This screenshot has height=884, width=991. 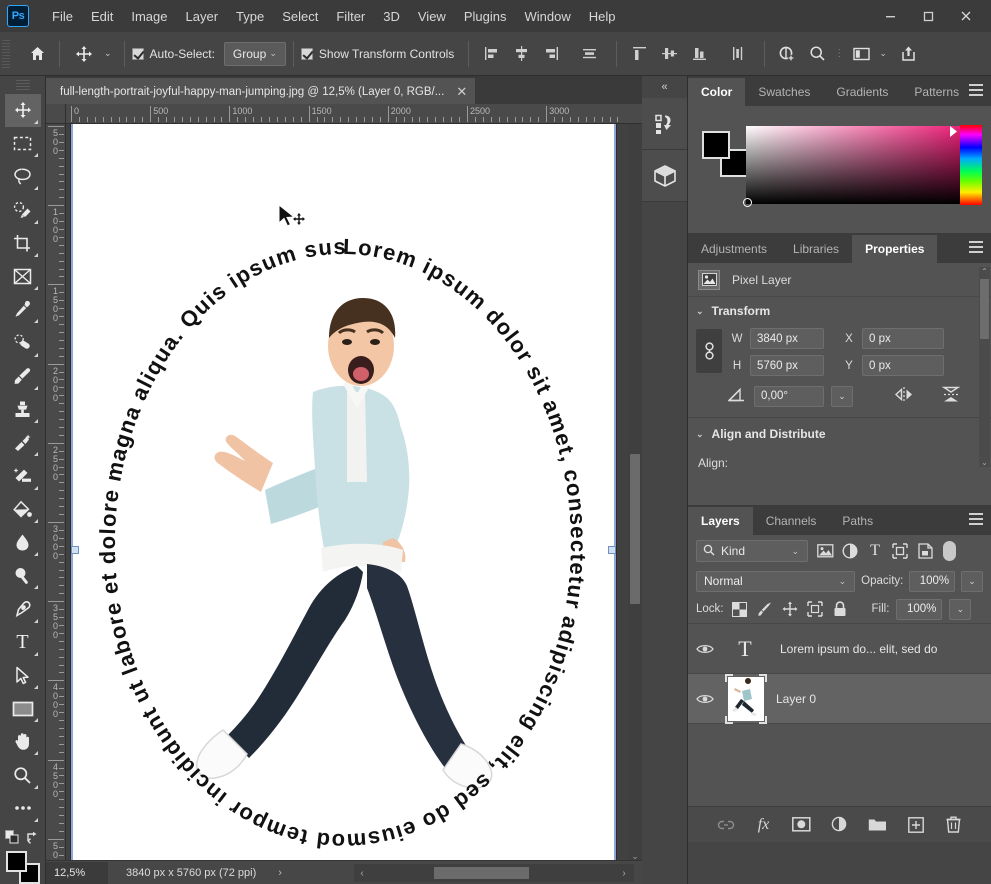 What do you see at coordinates (300, 16) in the screenshot?
I see `menu-item-select: Select` at bounding box center [300, 16].